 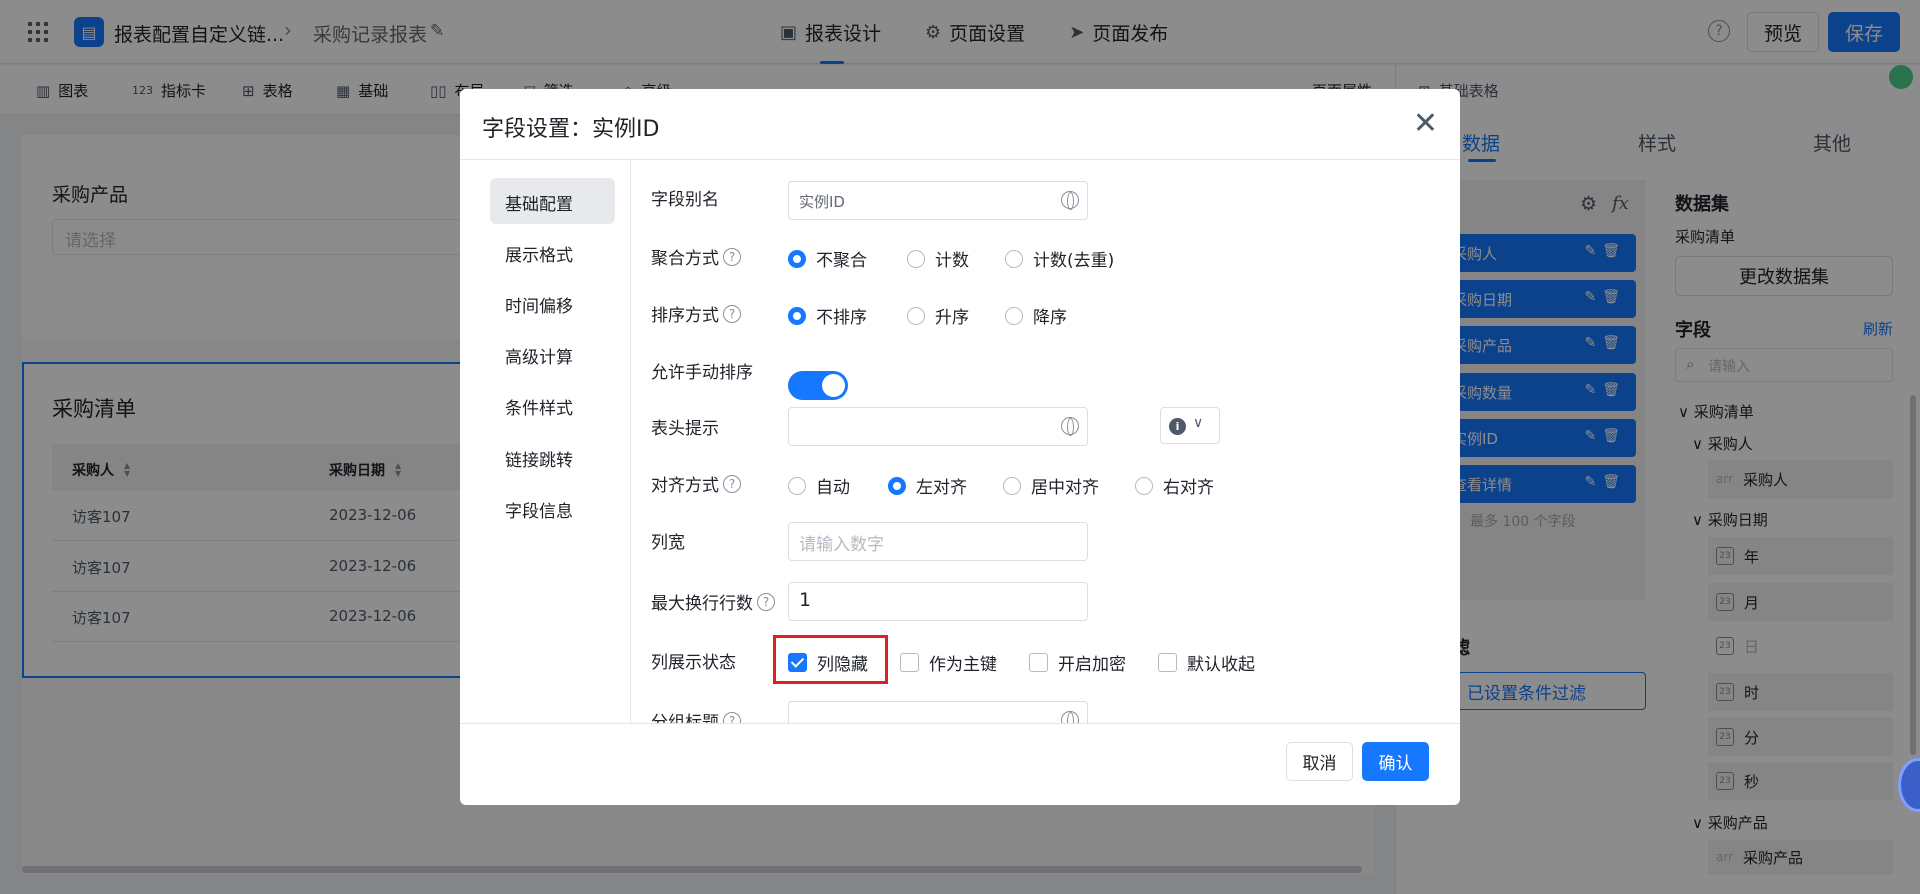 I want to click on radio-label: 自动, so click(x=833, y=488).